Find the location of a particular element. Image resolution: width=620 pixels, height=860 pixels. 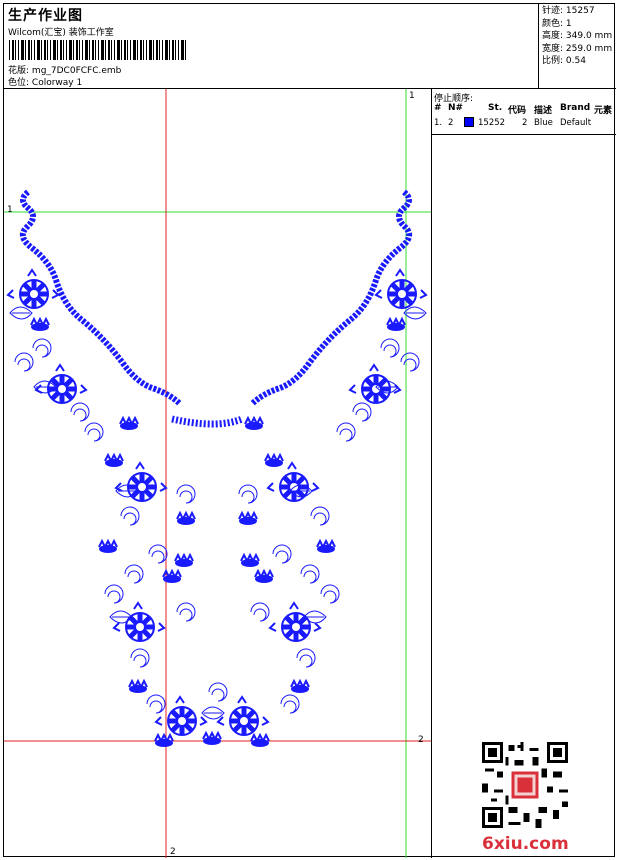

company-name: Wilcom(汇宝) 装饰工作室 is located at coordinates (61, 33).